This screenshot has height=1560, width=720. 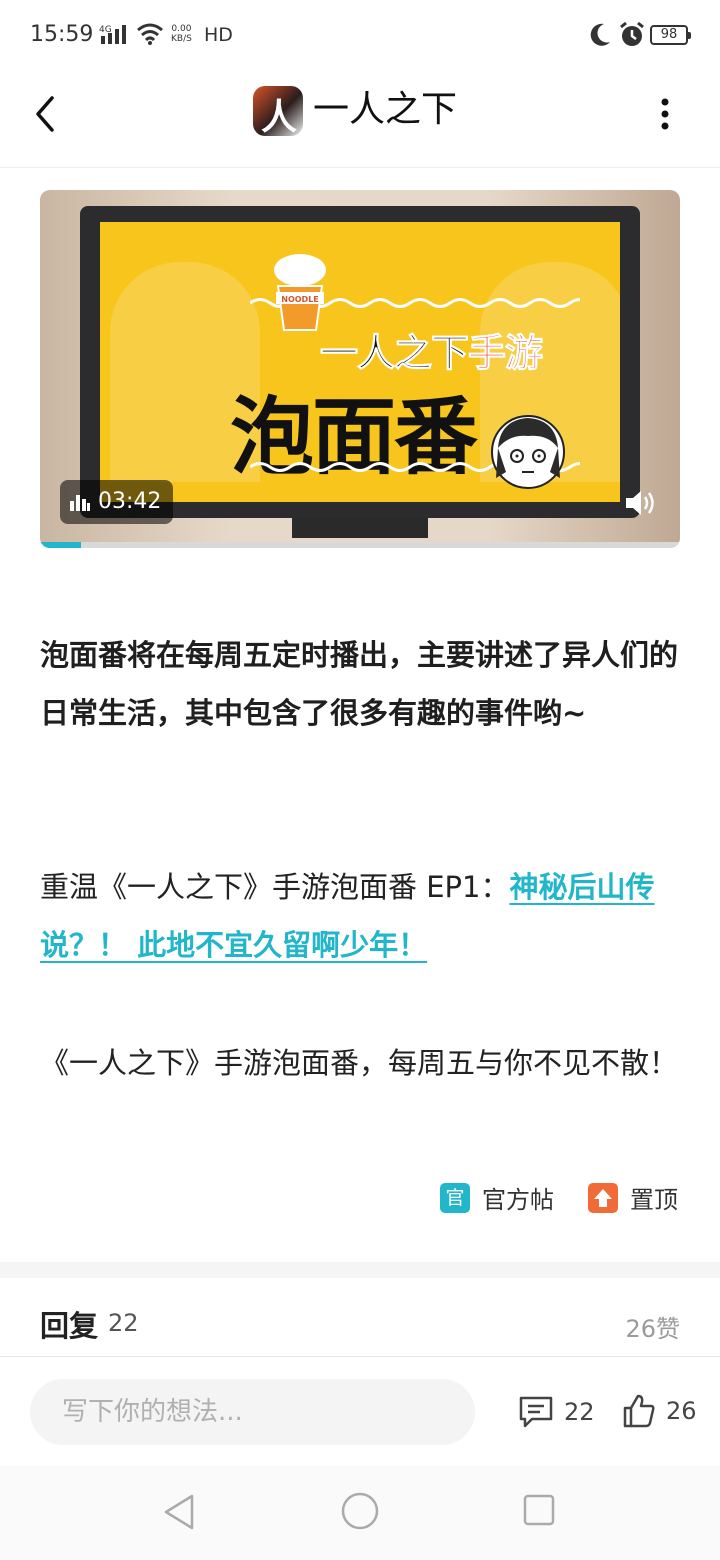 I want to click on status-time: 15:59, so click(x=62, y=34).